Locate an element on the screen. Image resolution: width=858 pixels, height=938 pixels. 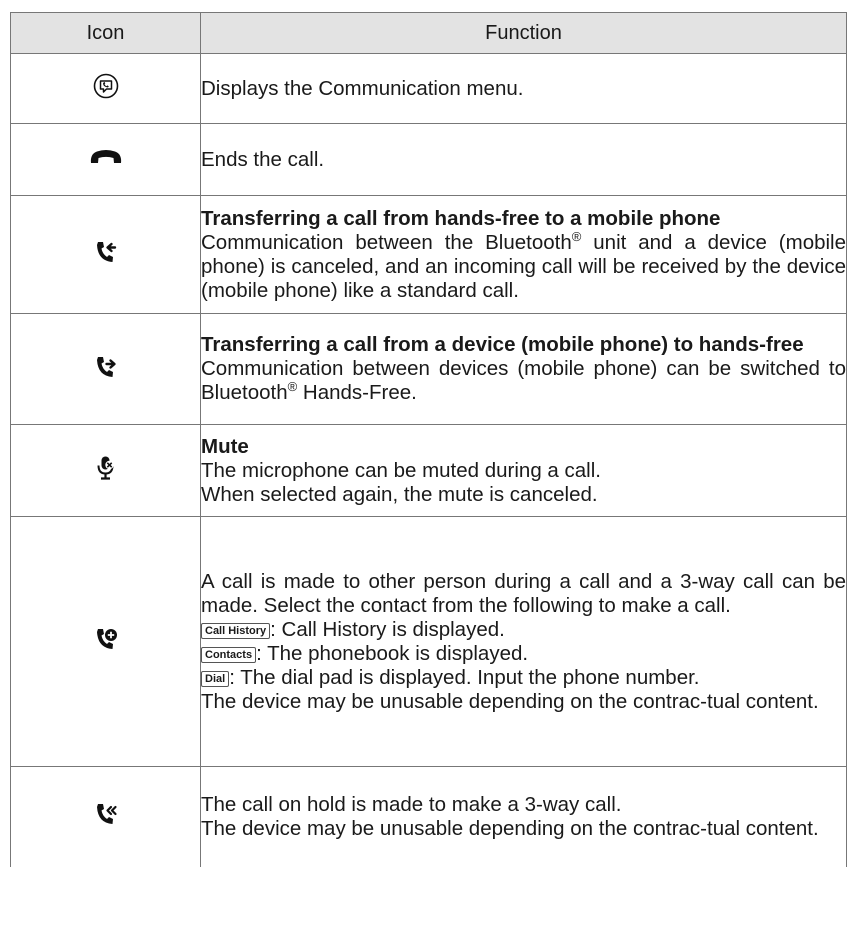
merge-calls-icon is located at coordinates (106, 816).